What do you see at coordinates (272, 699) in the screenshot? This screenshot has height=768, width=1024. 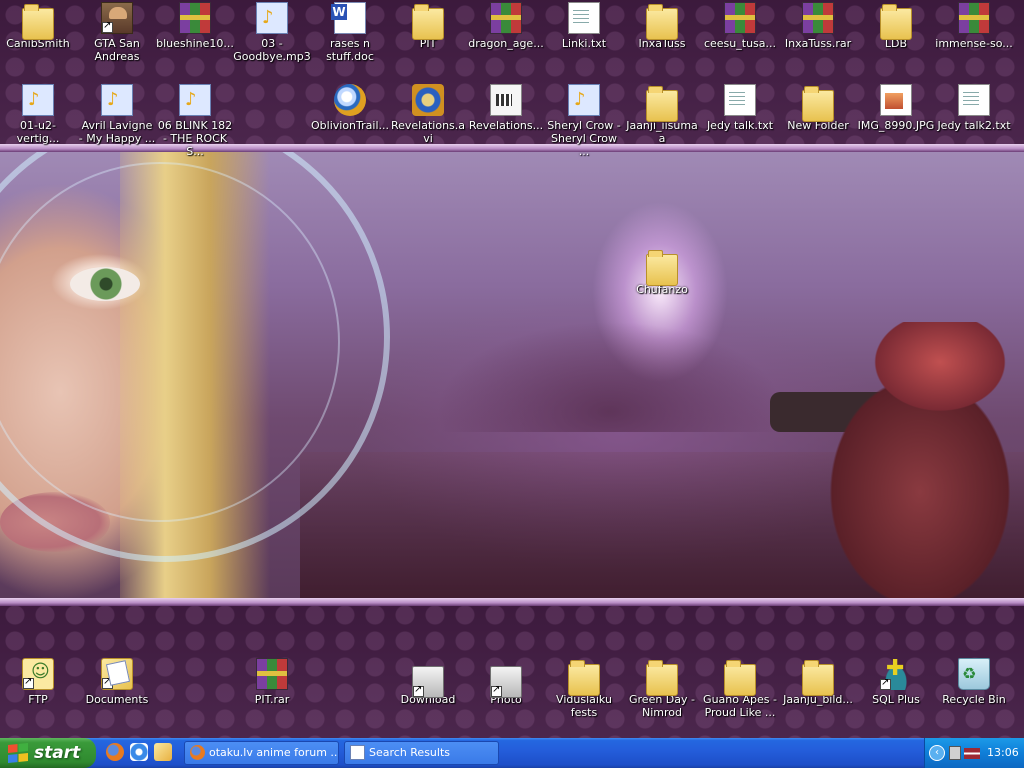 I see `desktop-icon-label: PIT.rar` at bounding box center [272, 699].